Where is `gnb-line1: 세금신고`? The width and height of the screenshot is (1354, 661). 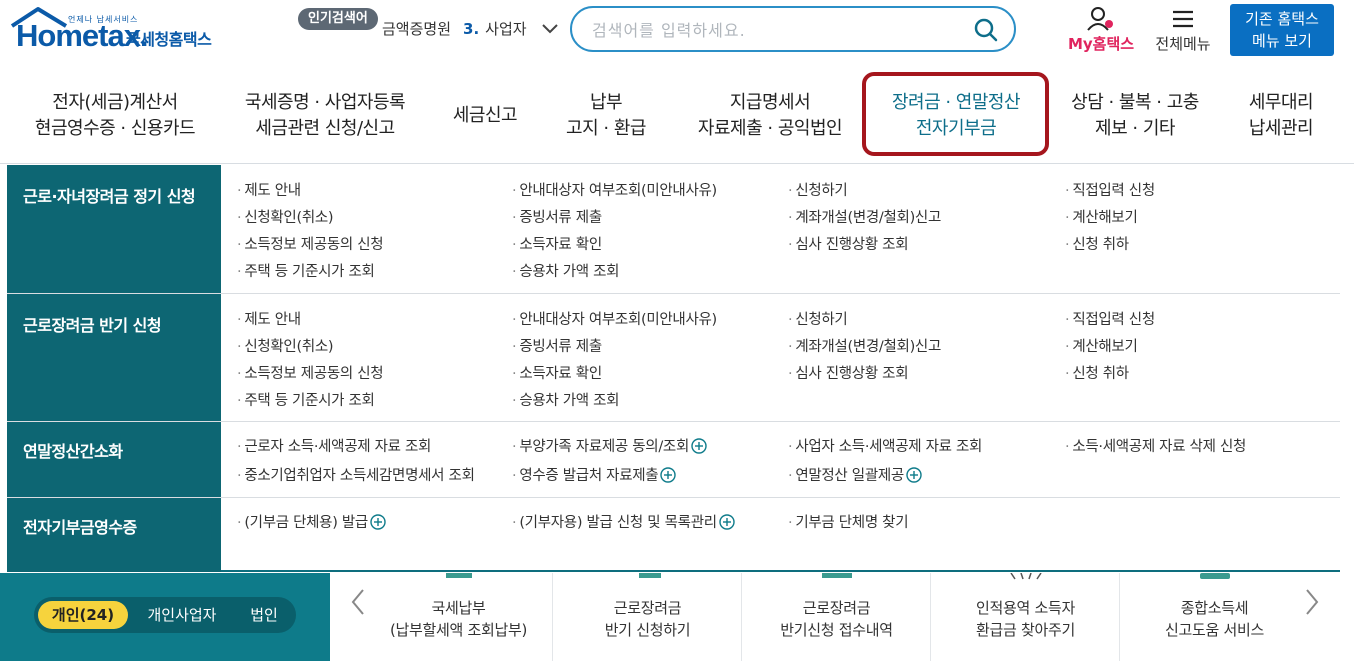 gnb-line1: 세금신고 is located at coordinates (485, 115).